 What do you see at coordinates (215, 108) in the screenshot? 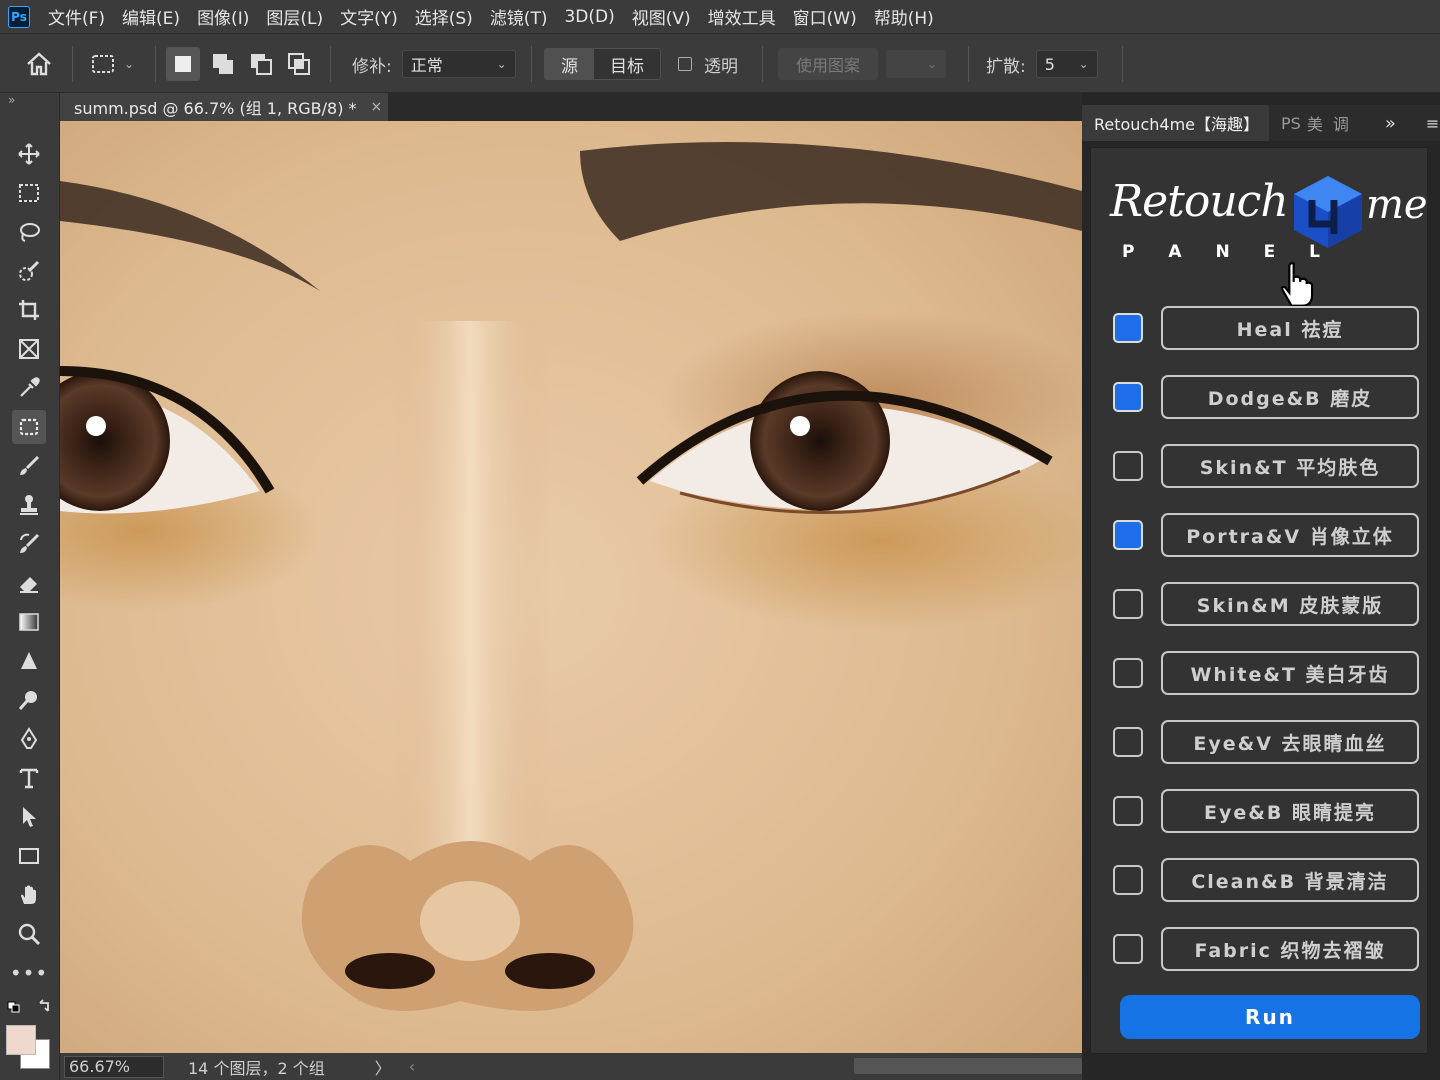
I see `document-tab-title: summ.psd @ 66.7% (组 1, RGB/8) *` at bounding box center [215, 108].